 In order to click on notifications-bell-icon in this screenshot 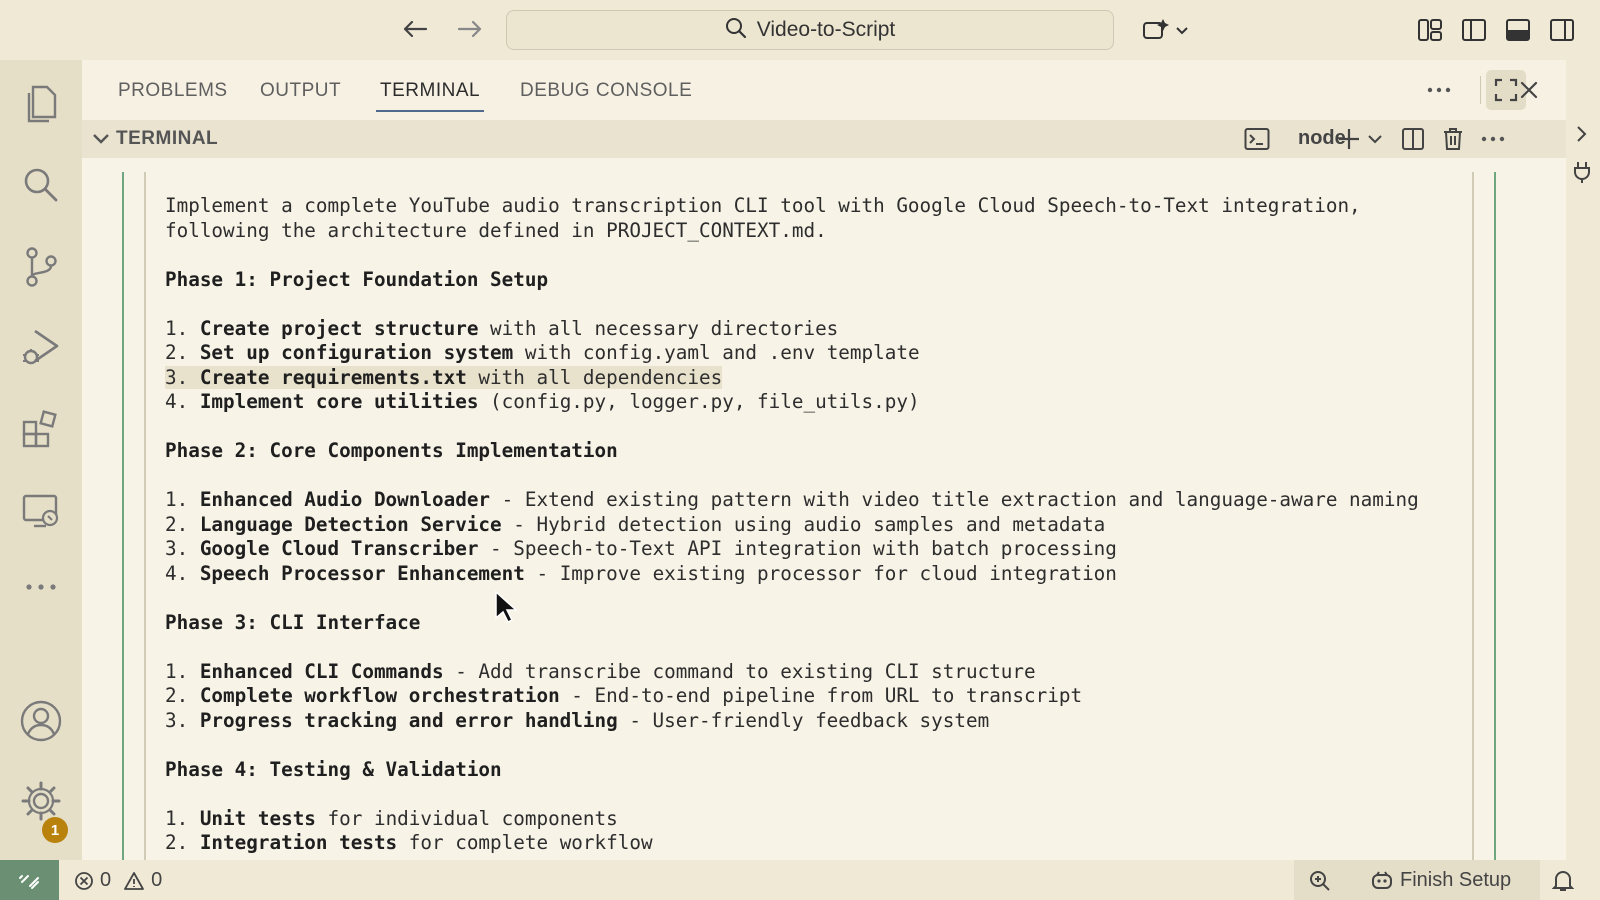, I will do `click(1563, 881)`.